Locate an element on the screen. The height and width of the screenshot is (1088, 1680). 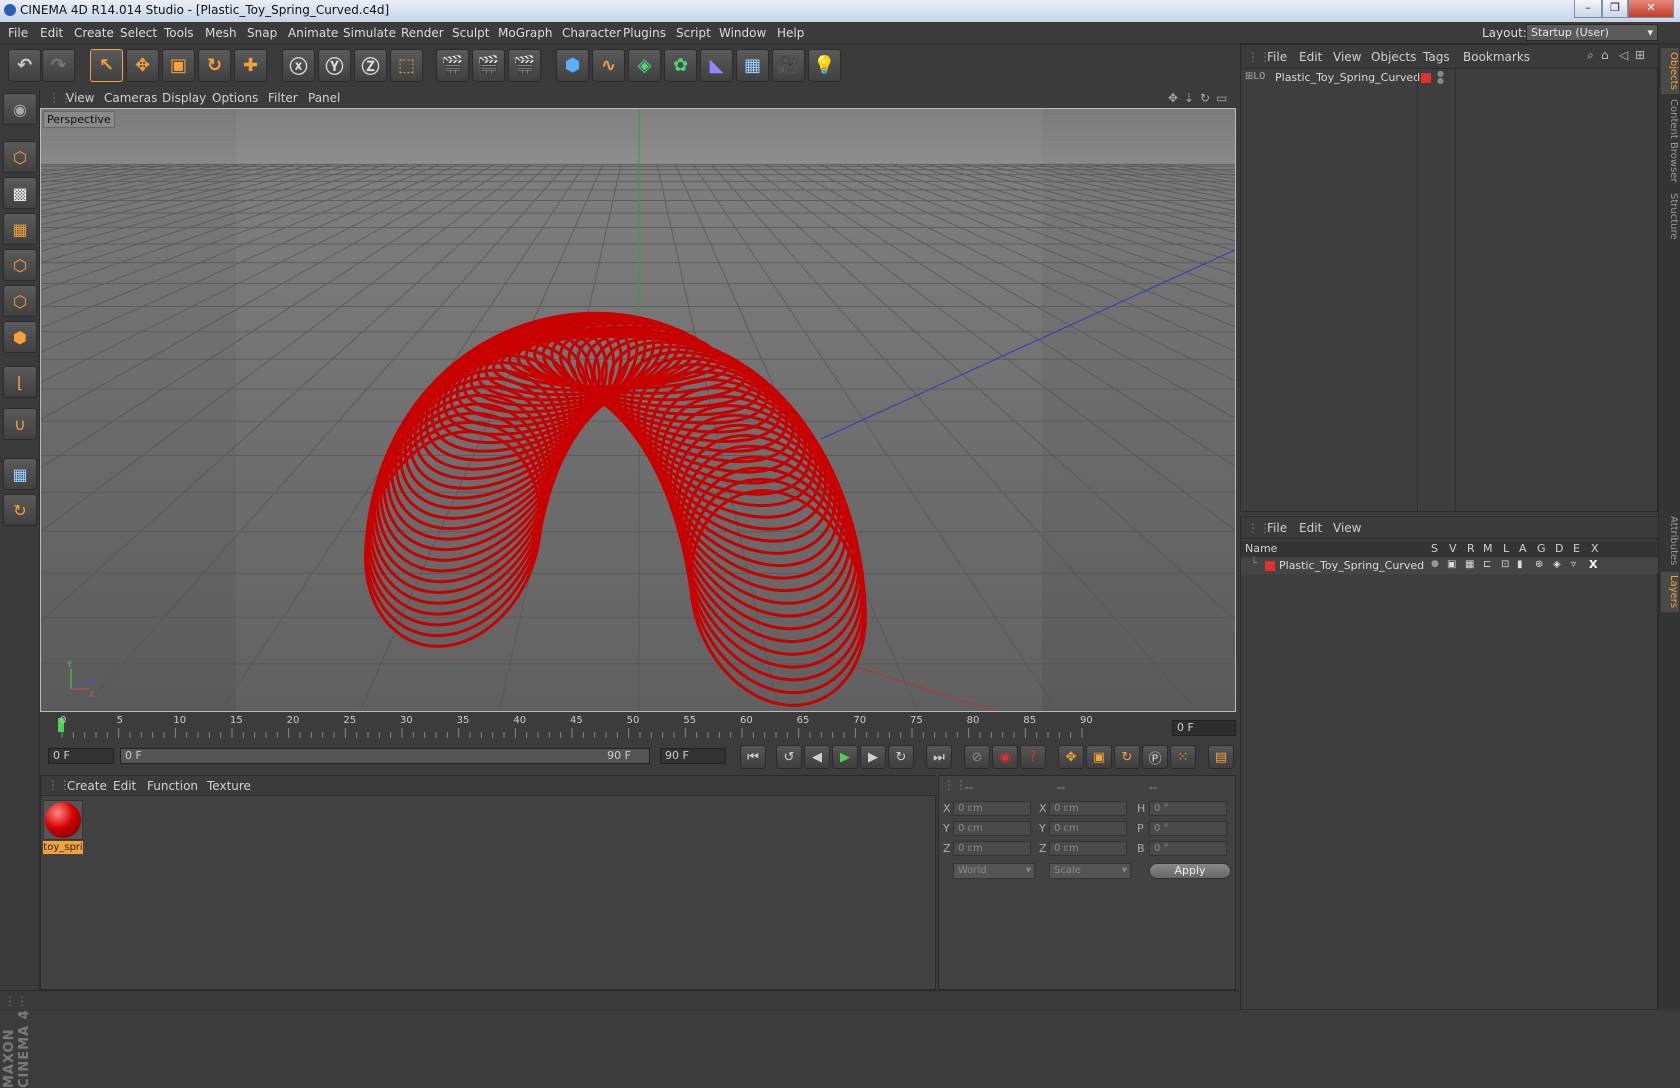
layer-col-name: Name is located at coordinates (1261, 548).